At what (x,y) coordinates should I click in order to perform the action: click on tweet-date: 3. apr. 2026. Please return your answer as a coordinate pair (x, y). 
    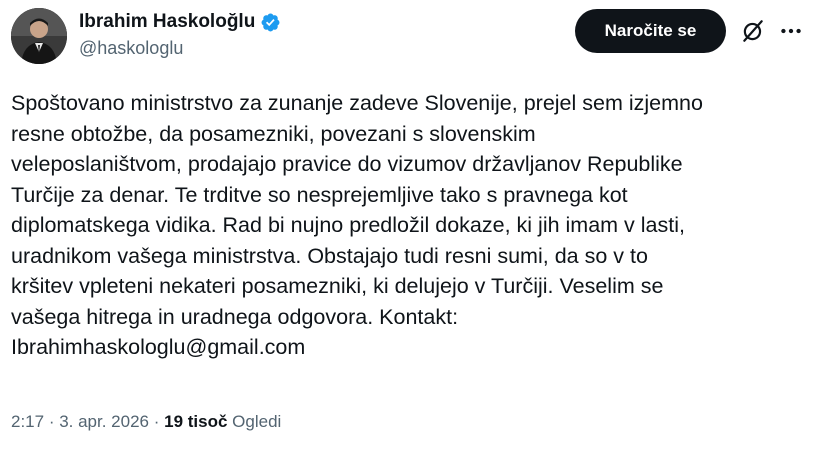
    Looking at the image, I should click on (104, 421).